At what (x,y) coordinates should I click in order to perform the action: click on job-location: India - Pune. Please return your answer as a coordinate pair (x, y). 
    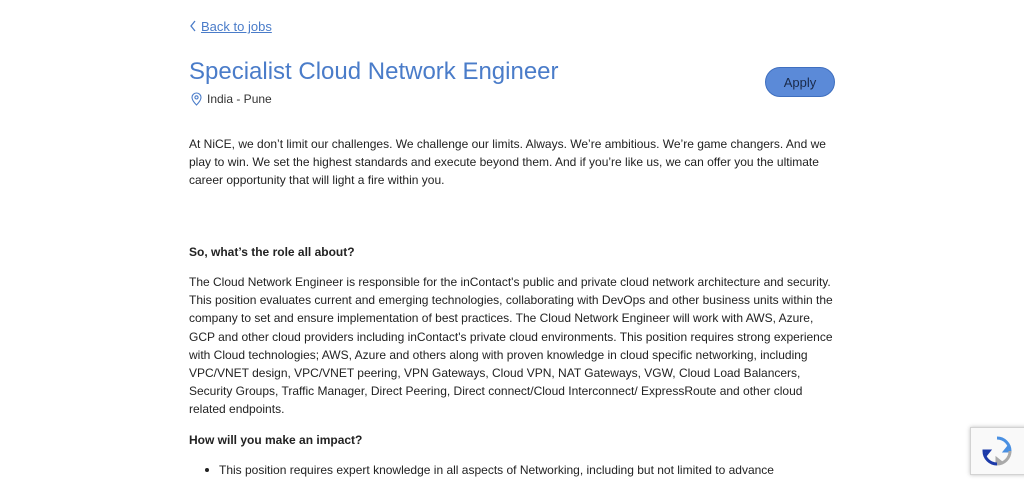
    Looking at the image, I should click on (231, 99).